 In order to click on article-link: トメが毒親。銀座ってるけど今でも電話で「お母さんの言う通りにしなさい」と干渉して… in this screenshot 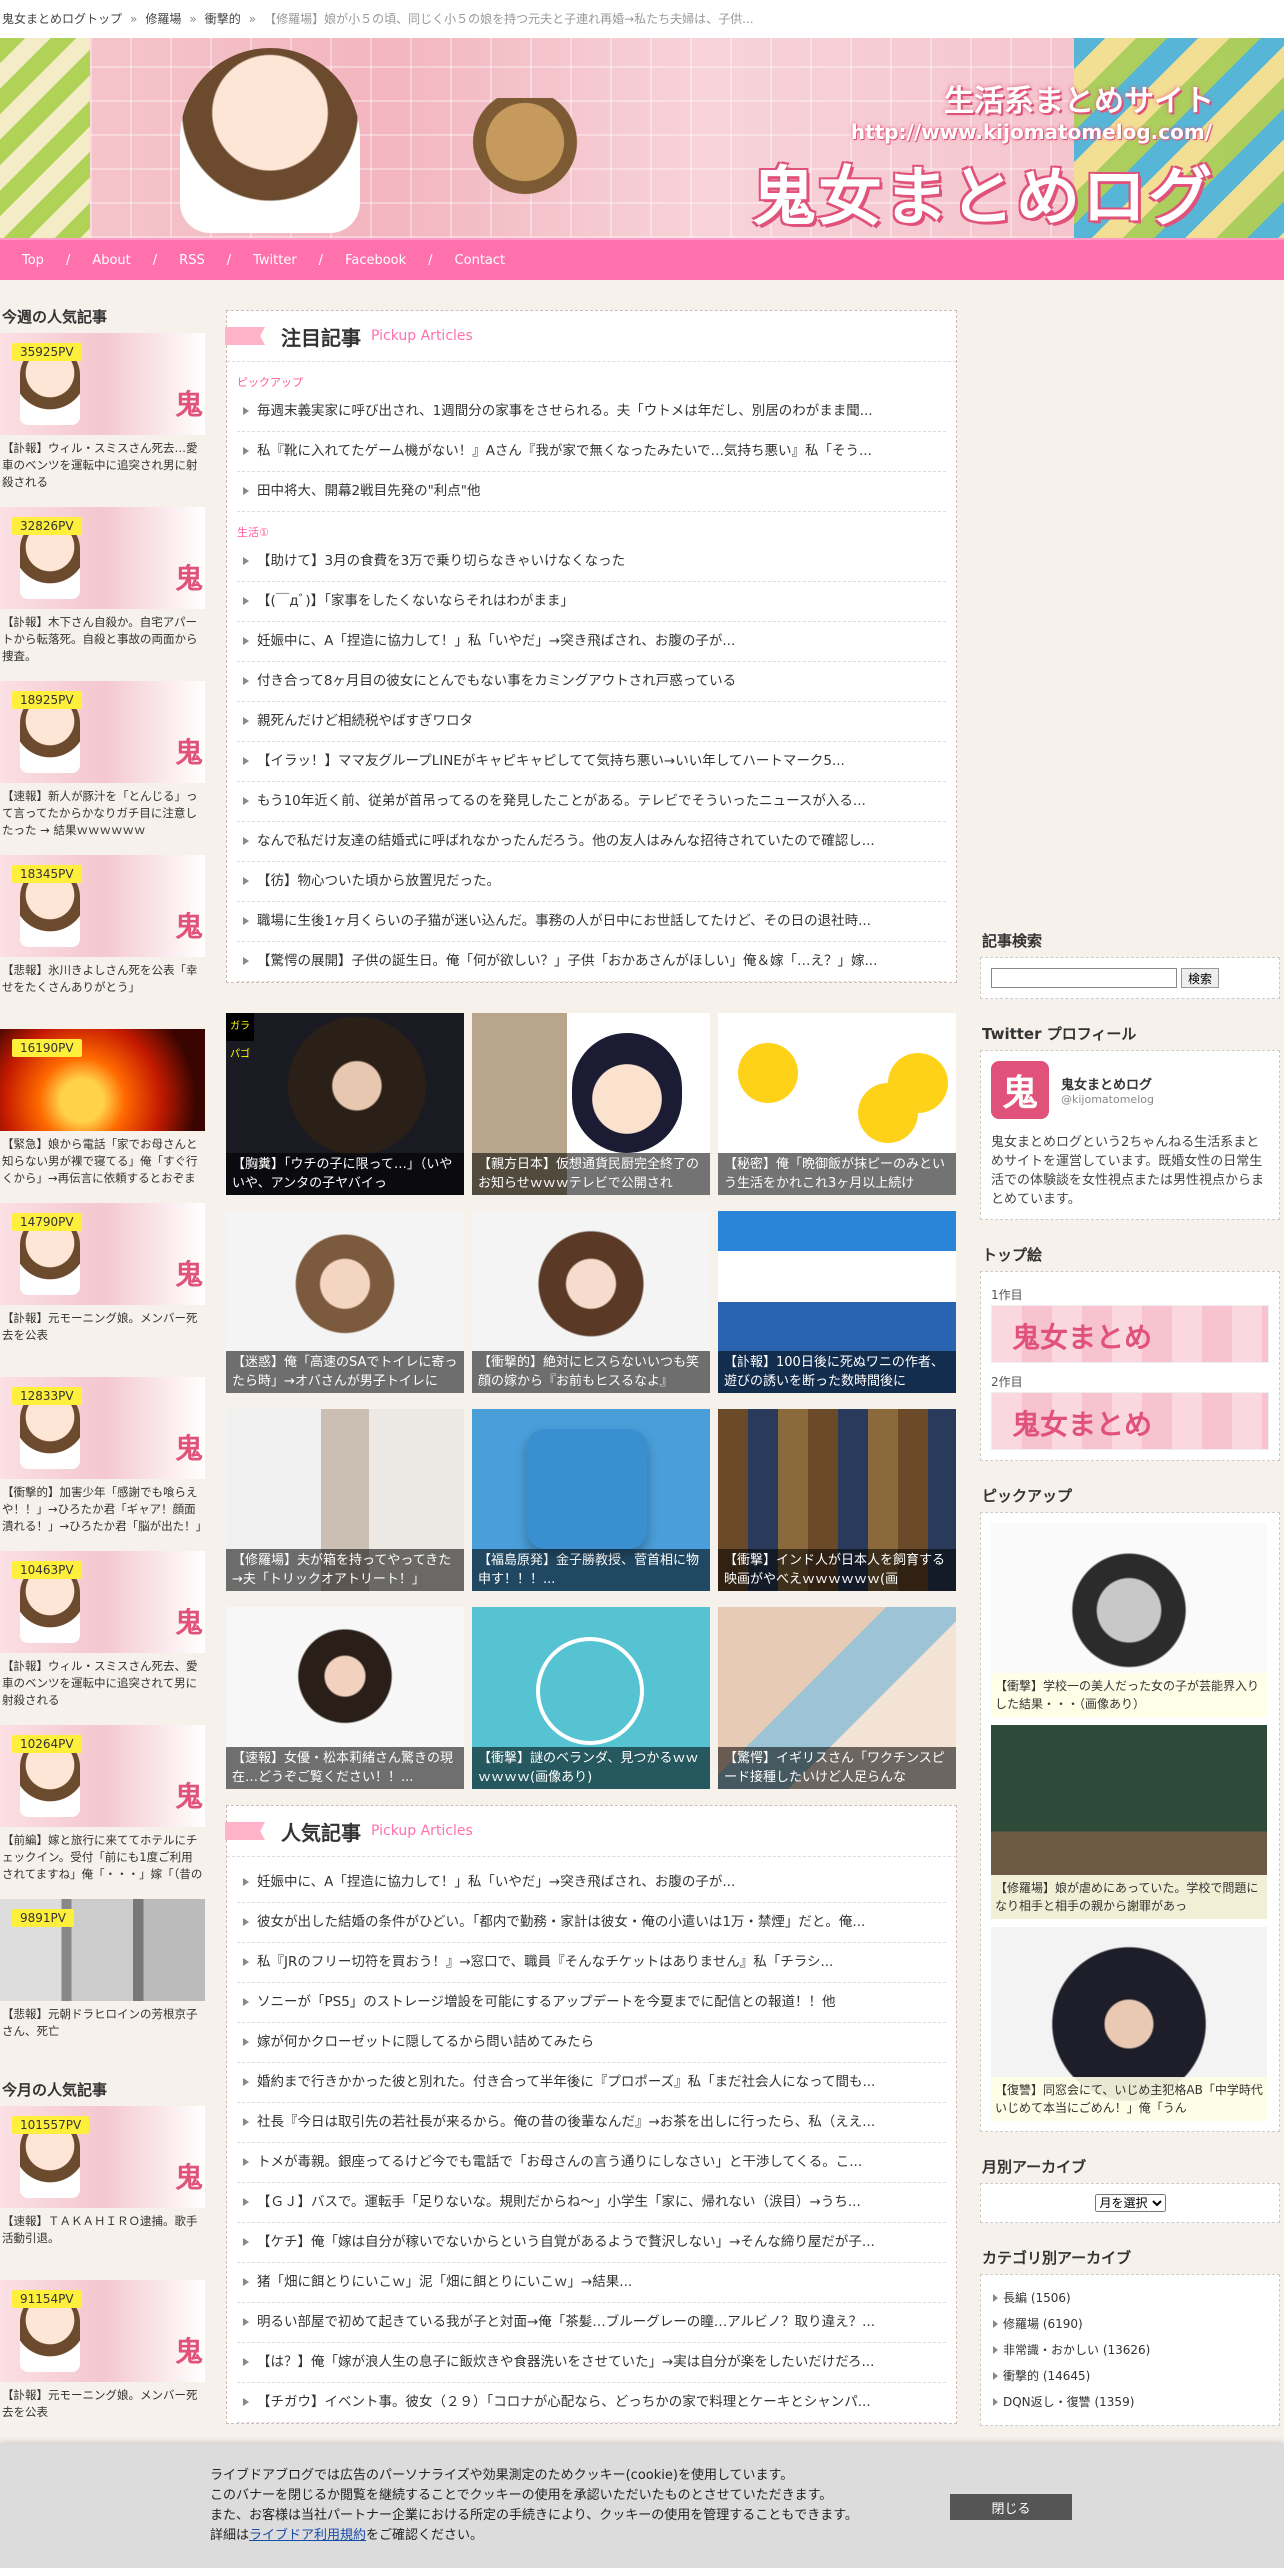, I will do `click(591, 2163)`.